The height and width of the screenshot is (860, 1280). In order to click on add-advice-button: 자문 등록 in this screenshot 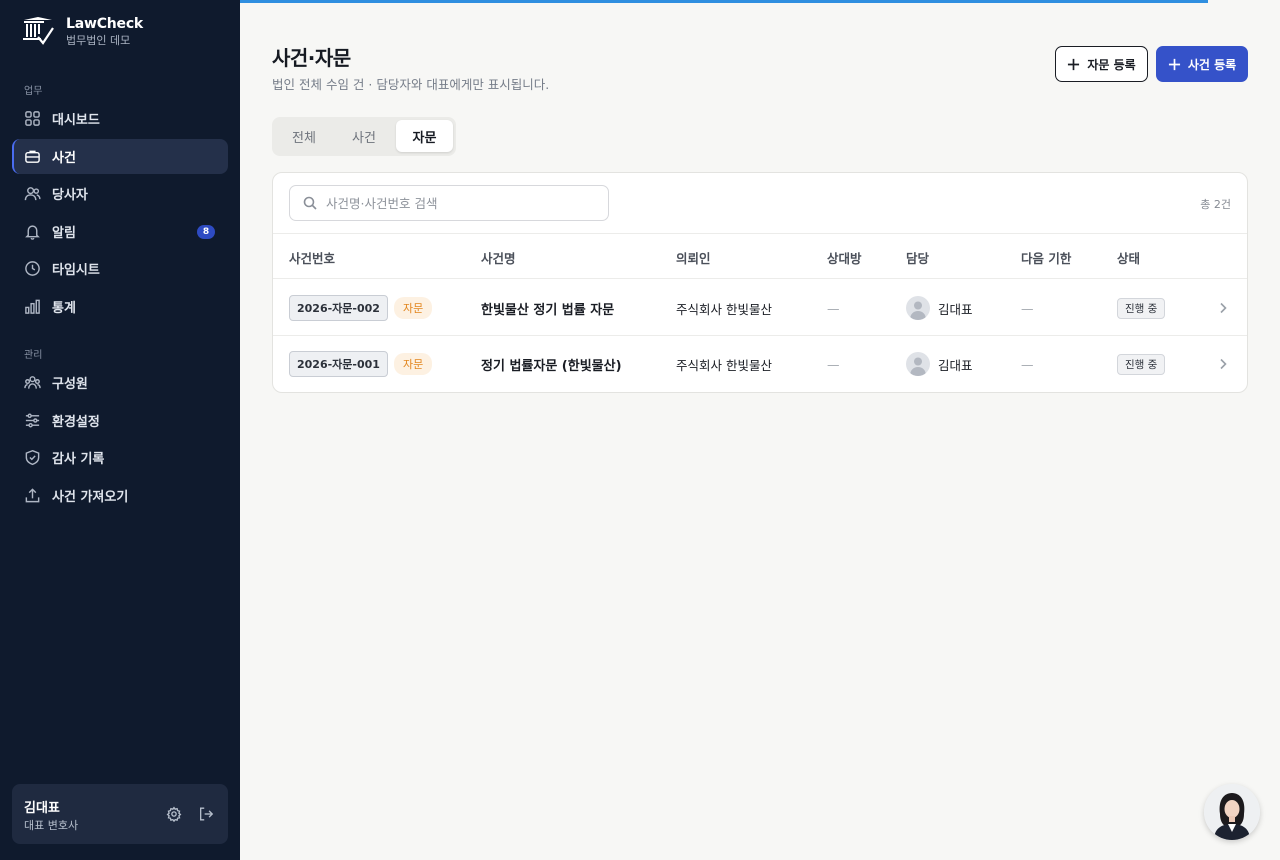, I will do `click(1101, 64)`.